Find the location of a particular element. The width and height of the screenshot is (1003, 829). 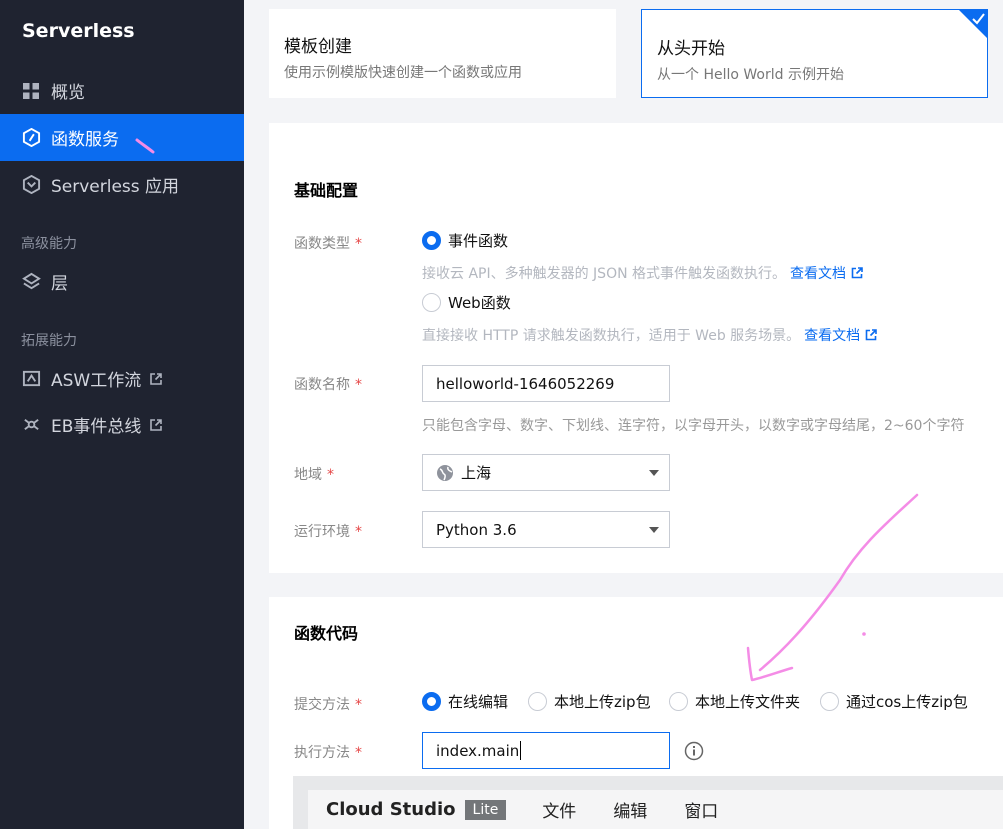

grid-icon is located at coordinates (31, 91).